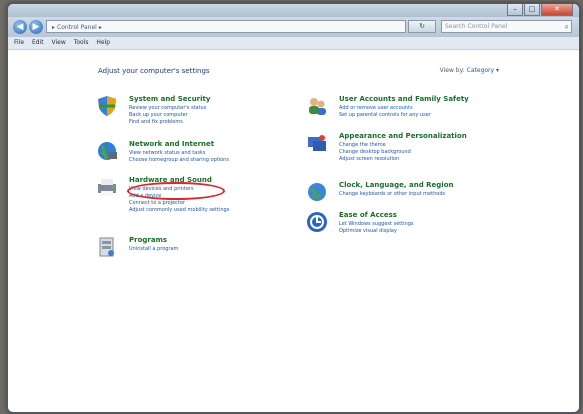  I want to click on breadcrumb-control-panel: Control Panel, so click(77, 27).